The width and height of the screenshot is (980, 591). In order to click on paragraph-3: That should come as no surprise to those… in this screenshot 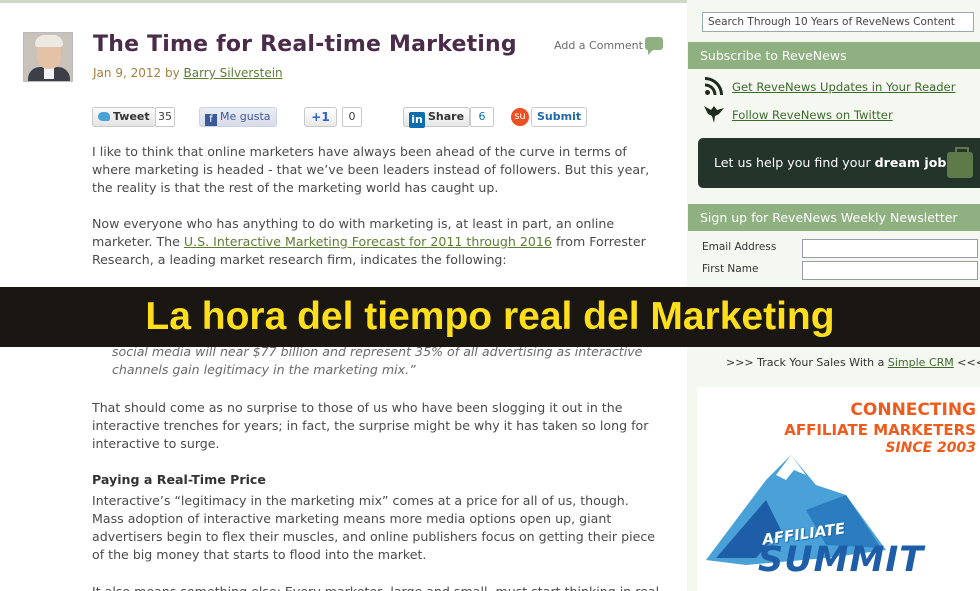, I will do `click(370, 425)`.